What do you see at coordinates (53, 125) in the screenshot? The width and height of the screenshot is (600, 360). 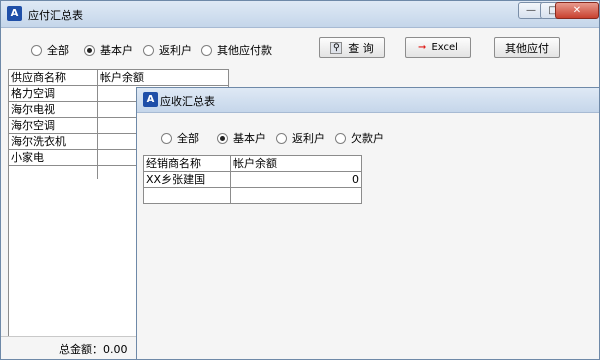 I see `table-cell: 海尔空调` at bounding box center [53, 125].